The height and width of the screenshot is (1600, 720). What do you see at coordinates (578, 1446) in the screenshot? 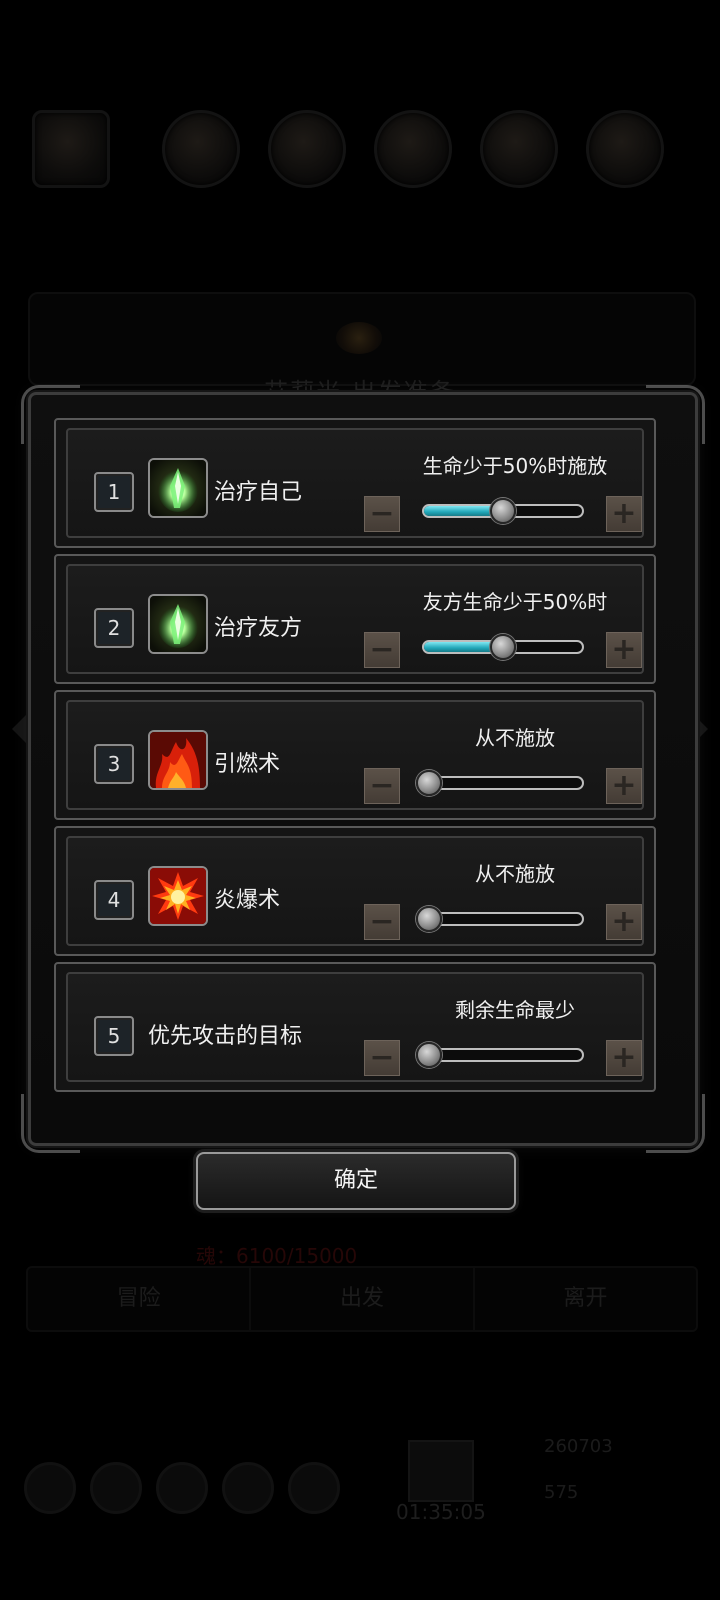
I see `bg-gold-count: 260703` at bounding box center [578, 1446].